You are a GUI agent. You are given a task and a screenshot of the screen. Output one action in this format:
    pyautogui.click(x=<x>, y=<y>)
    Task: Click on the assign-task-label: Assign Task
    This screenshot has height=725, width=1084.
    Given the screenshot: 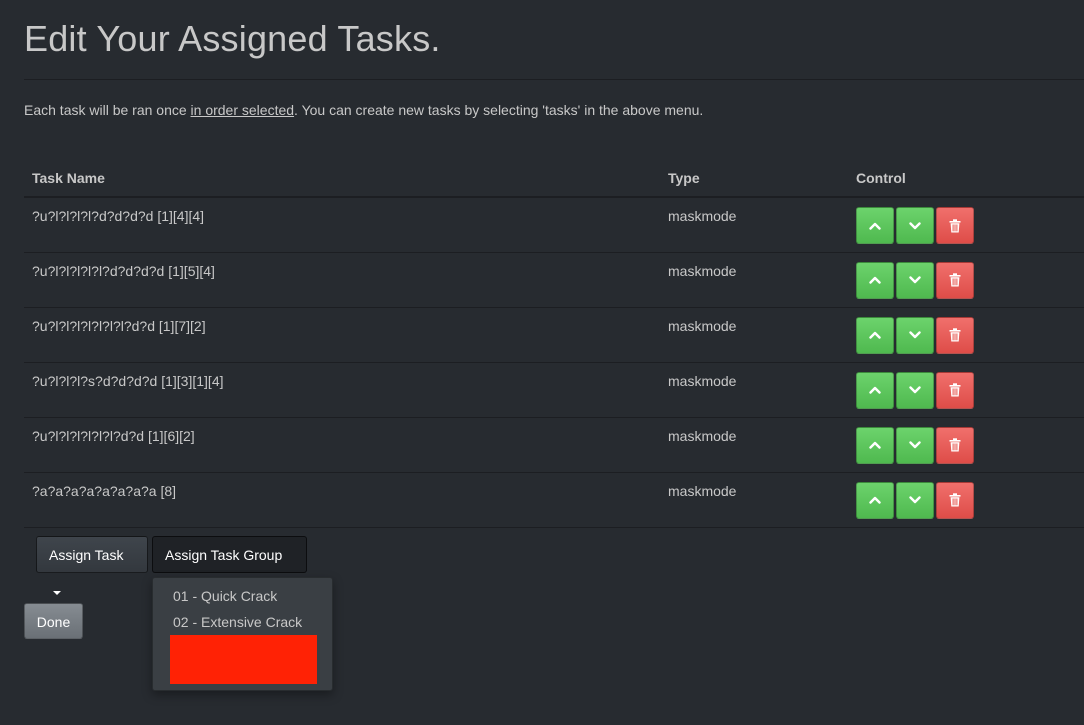 What is the action you would take?
    pyautogui.click(x=86, y=555)
    